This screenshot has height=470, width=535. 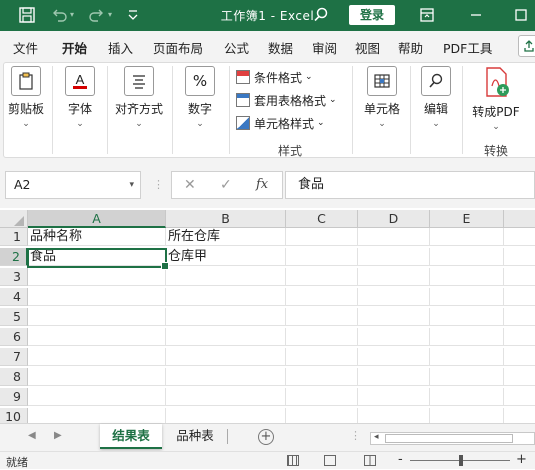 What do you see at coordinates (158, 184) in the screenshot?
I see `resize-handle-icon: ⋮` at bounding box center [158, 184].